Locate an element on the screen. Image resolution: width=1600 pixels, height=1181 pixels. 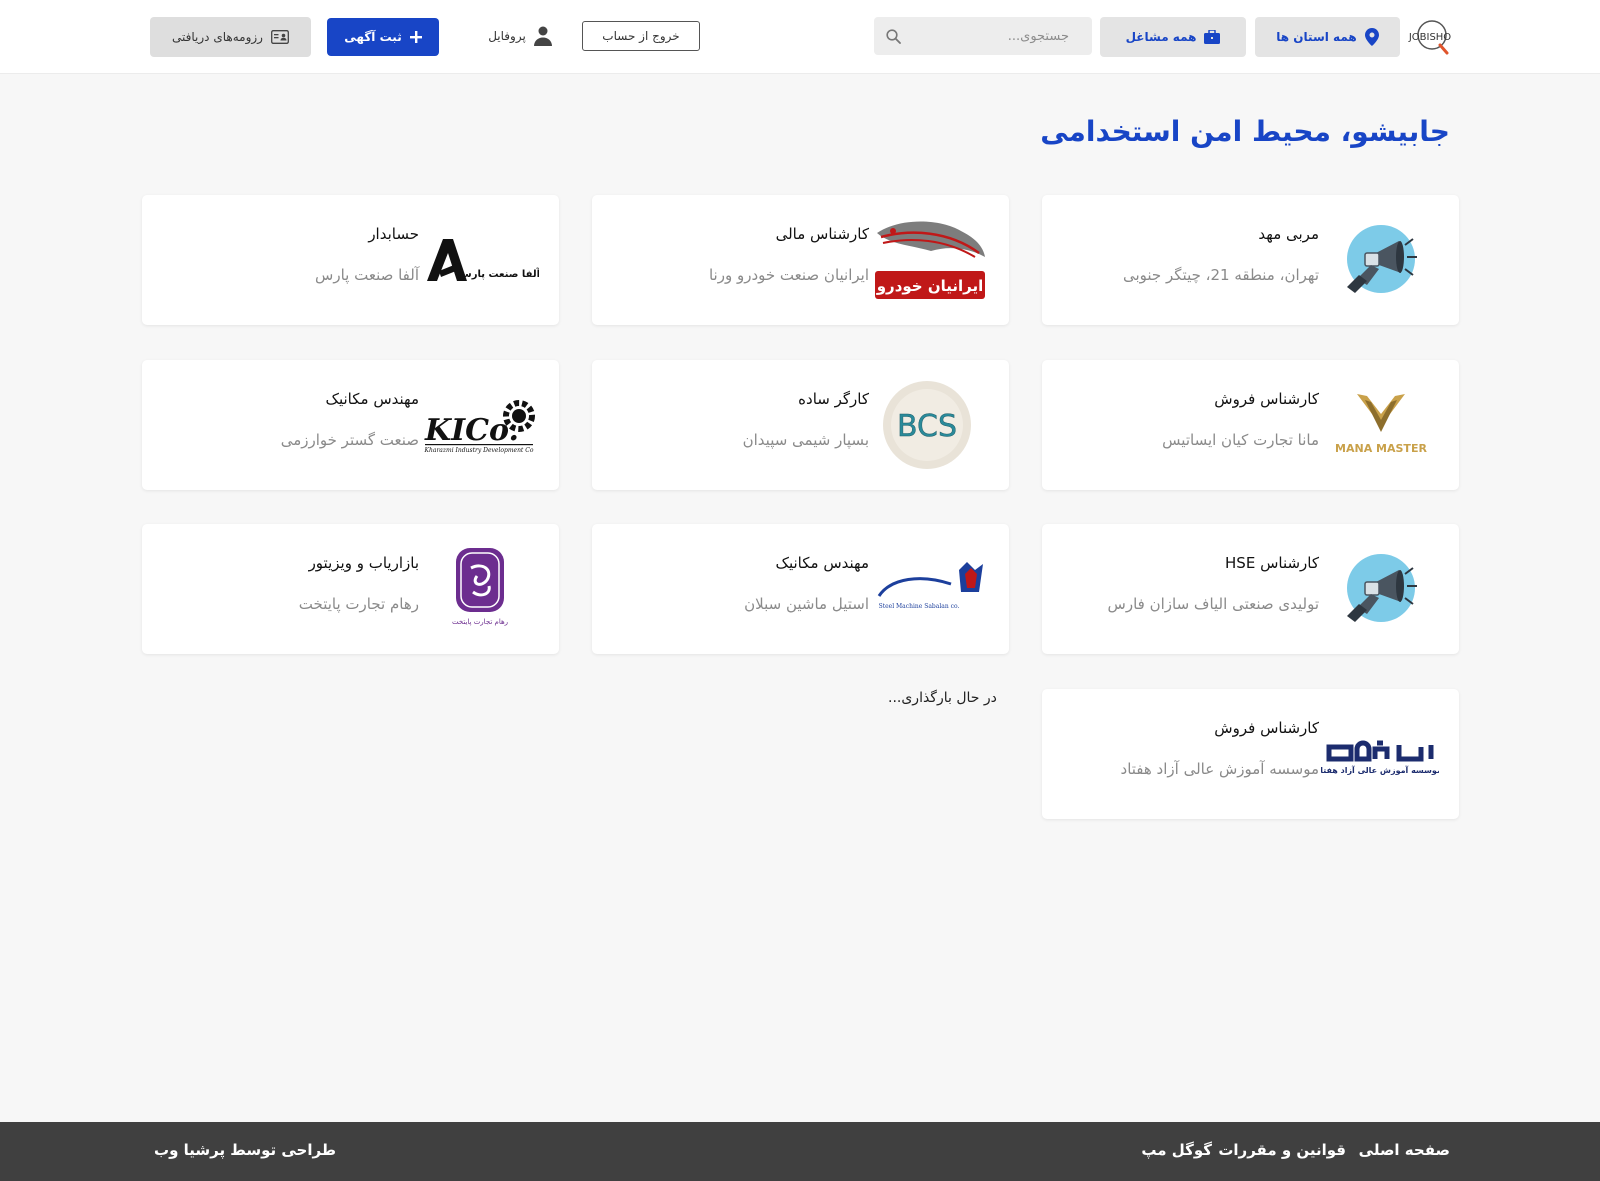
company-logo: BCS is located at coordinates (930, 425).